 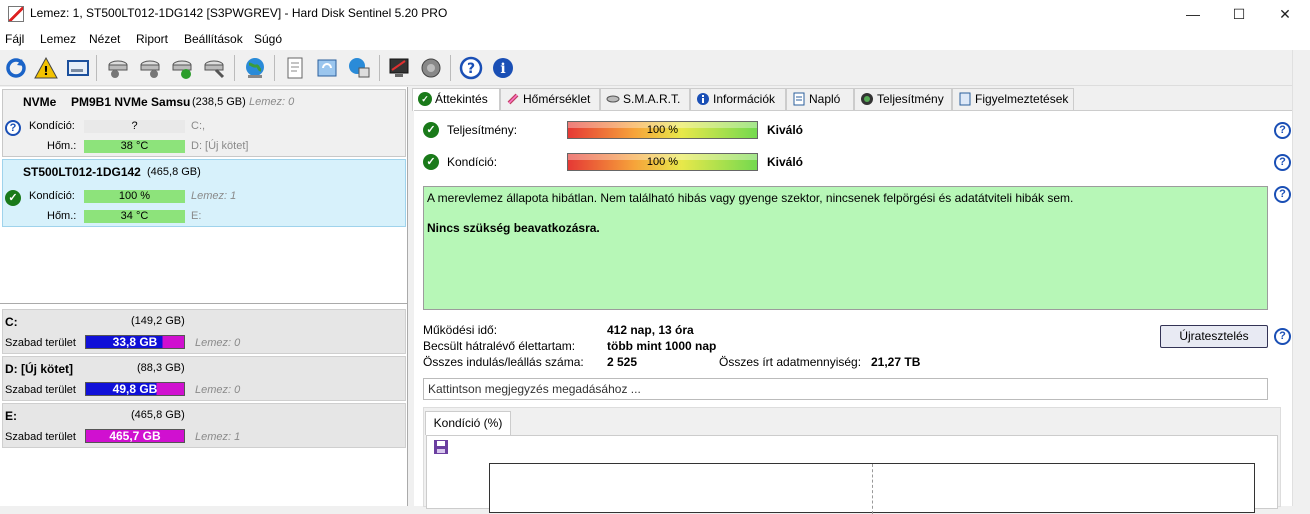 I want to click on free-space-value: 33,8 GB, so click(x=135, y=342).